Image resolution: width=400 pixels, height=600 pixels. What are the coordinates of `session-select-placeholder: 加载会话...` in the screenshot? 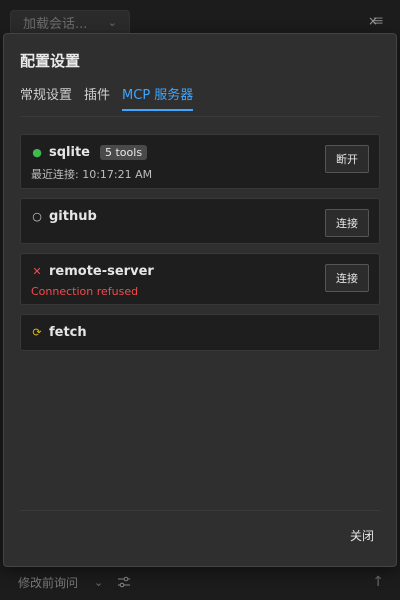 It's located at (55, 24).